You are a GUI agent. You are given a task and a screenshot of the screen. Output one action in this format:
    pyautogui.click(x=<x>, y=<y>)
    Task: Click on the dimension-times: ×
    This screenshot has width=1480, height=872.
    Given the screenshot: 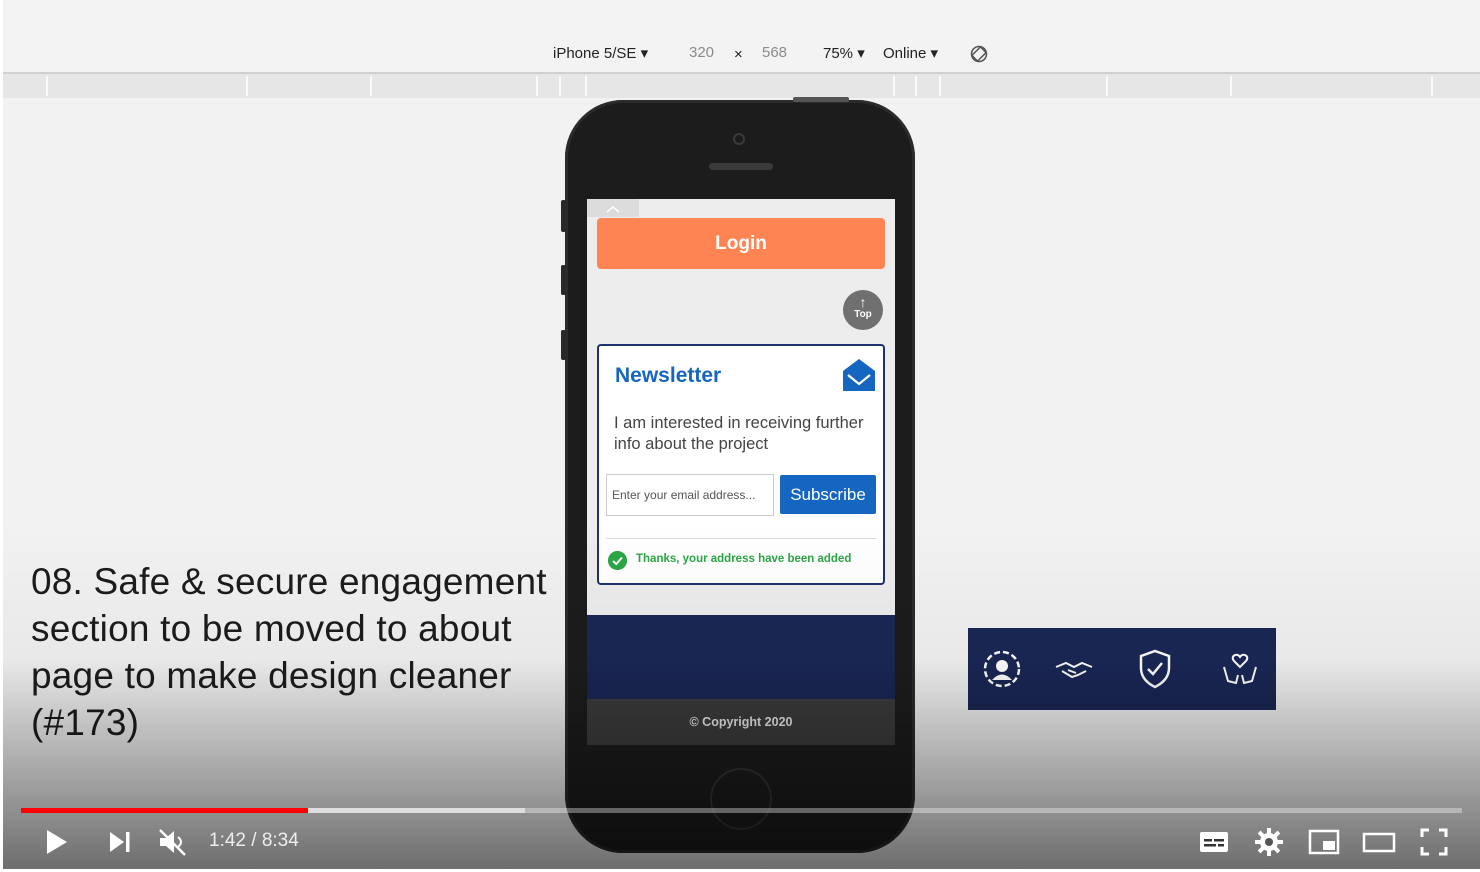 What is the action you would take?
    pyautogui.click(x=738, y=54)
    